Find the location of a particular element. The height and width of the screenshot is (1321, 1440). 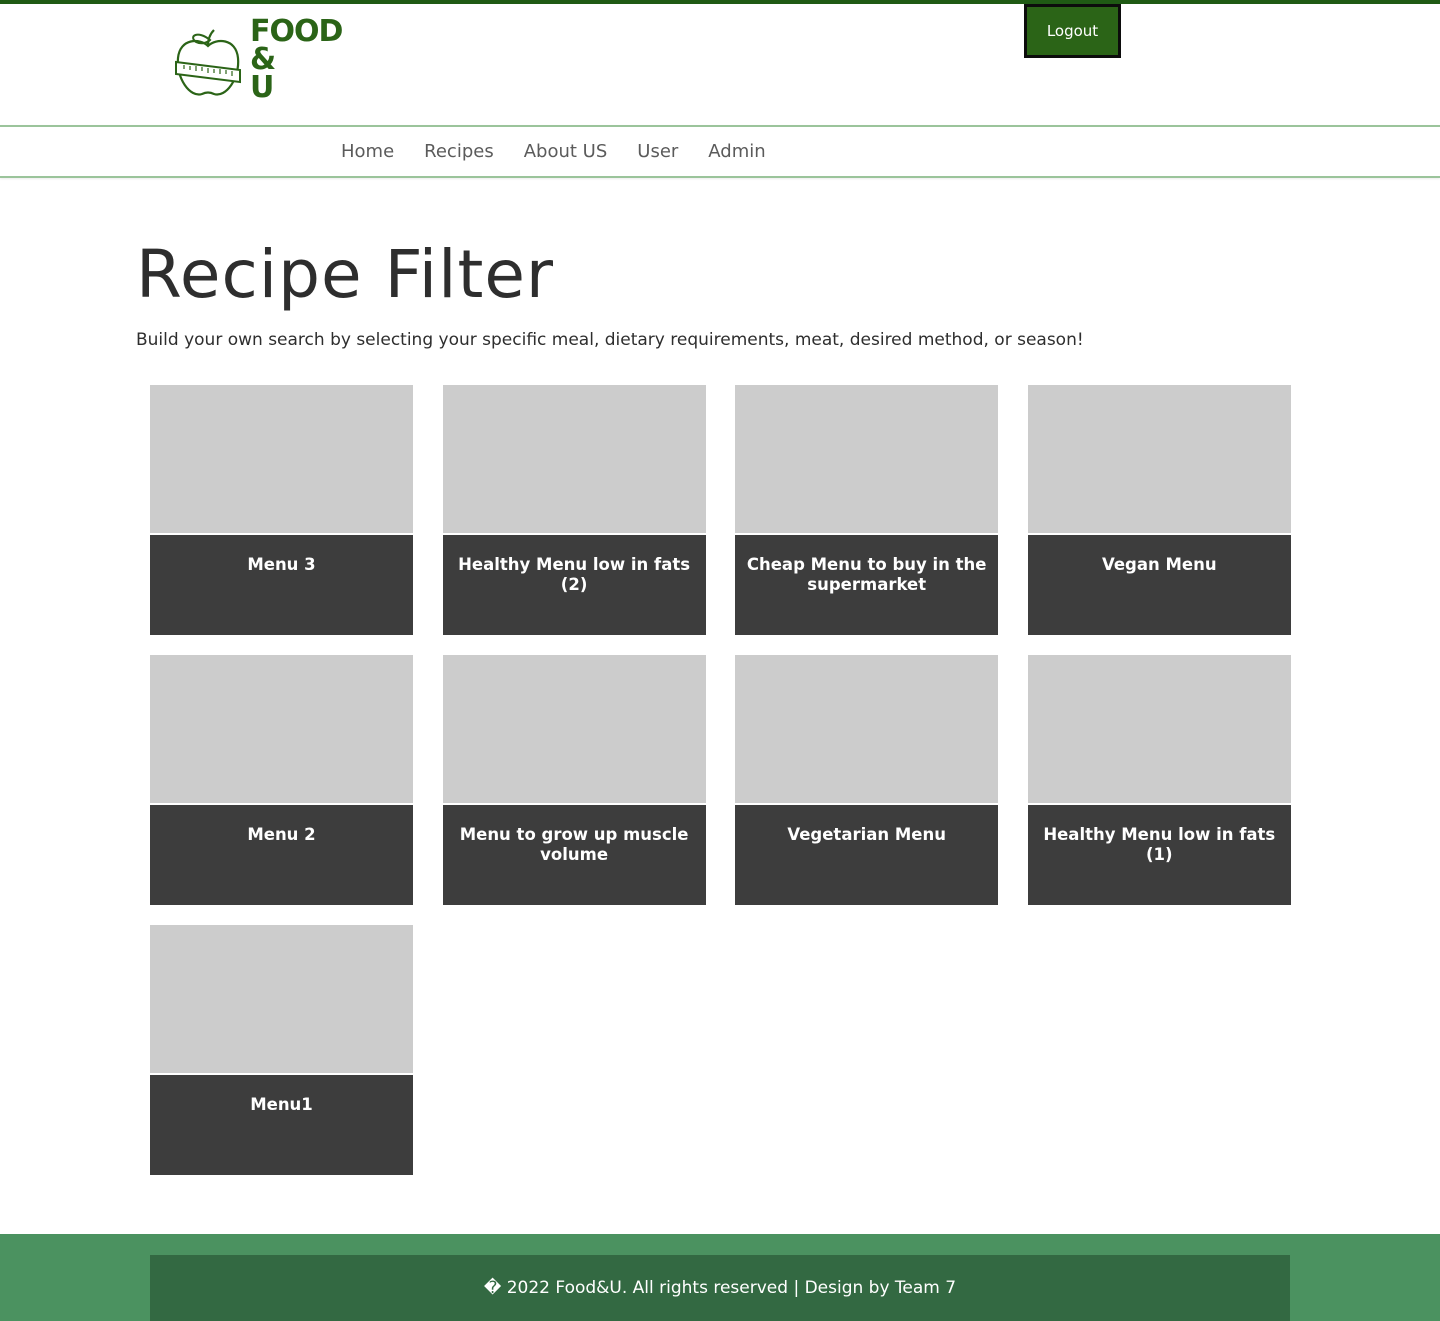

site-header: FOOD & U is located at coordinates (720, 65).